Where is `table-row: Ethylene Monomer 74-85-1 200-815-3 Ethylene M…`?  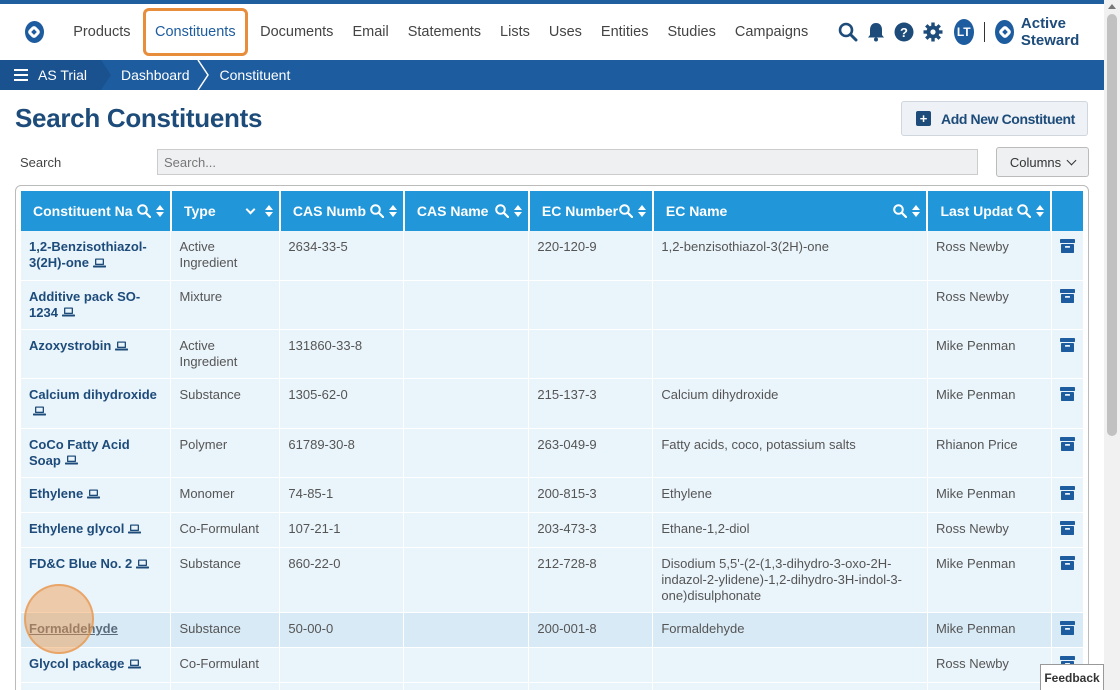 table-row: Ethylene Monomer 74-85-1 200-815-3 Ethylene M… is located at coordinates (552, 495).